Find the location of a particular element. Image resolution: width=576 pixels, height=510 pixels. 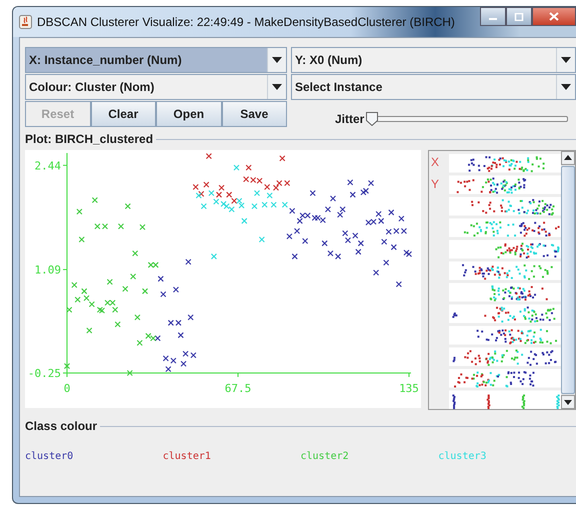

x-tick-label: 135 is located at coordinates (409, 388).